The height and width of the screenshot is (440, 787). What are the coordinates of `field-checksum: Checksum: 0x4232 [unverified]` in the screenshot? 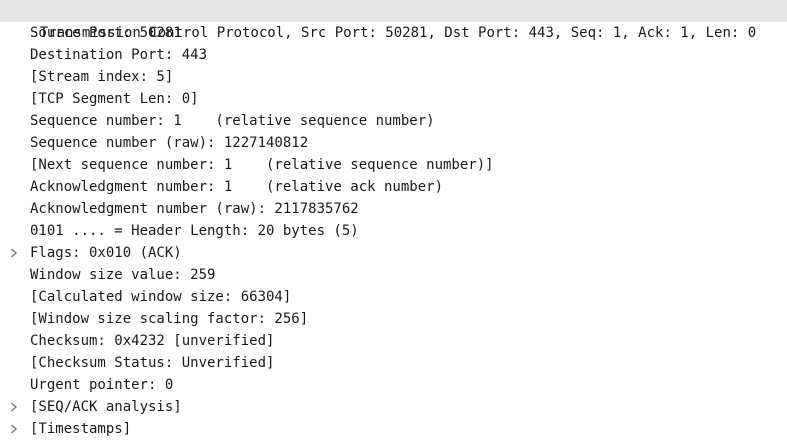 It's located at (393, 341).